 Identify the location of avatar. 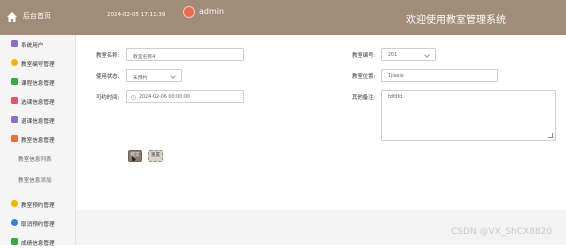
(189, 12).